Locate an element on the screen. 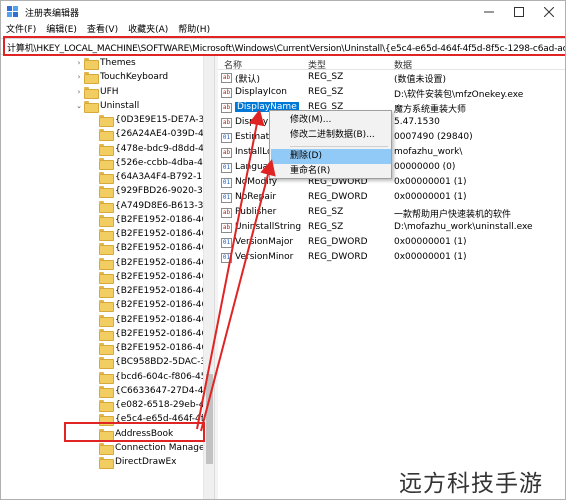  tree-item: Connection Manager is located at coordinates (148, 448).